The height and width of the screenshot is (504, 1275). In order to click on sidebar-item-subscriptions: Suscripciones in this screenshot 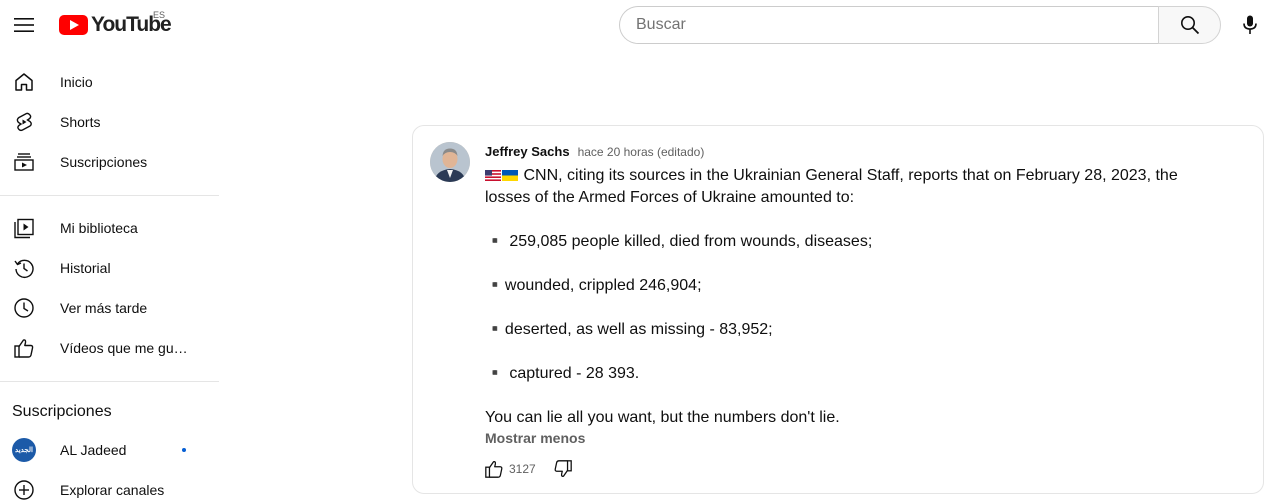, I will do `click(110, 162)`.